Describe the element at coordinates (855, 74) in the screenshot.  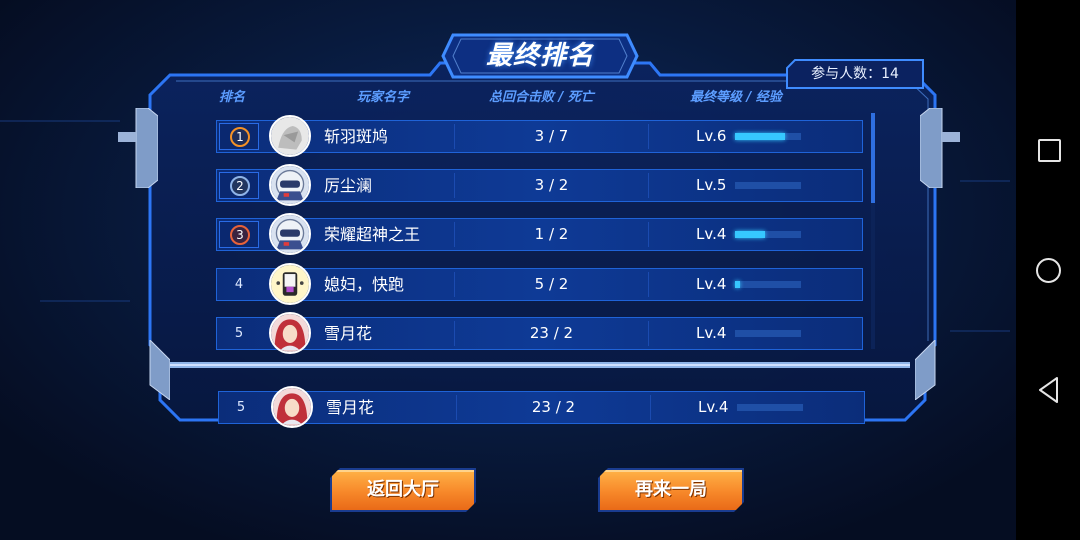
I see `participant-count: 参与人数：14` at that location.